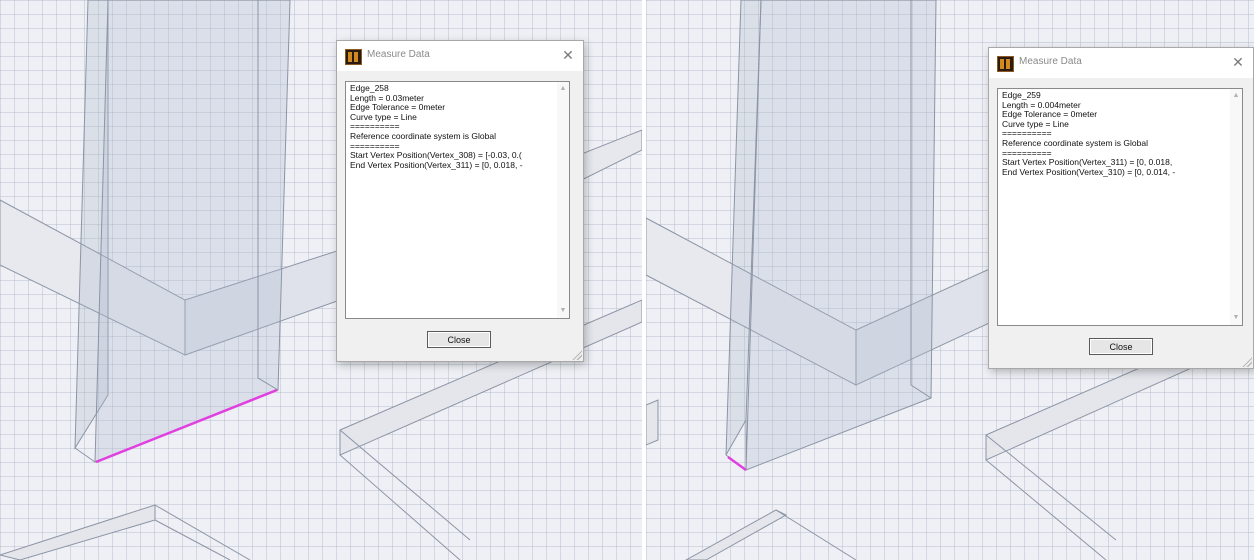  Describe the element at coordinates (85, 455) in the screenshot. I see `column-base-edge` at that location.